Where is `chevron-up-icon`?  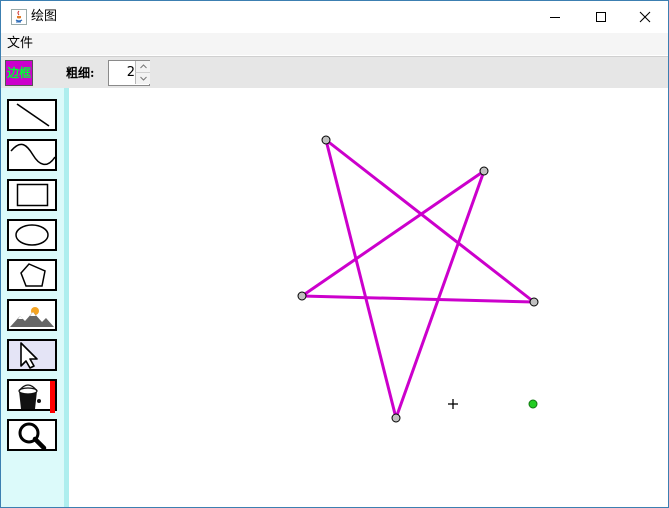
chevron-up-icon is located at coordinates (143, 66).